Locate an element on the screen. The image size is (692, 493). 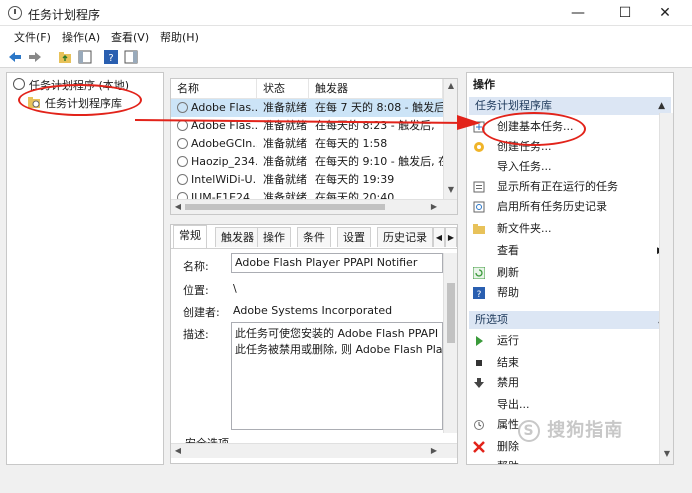
list-horizontal-scrollbar: ◀ ▶ is located at coordinates (314, 206).